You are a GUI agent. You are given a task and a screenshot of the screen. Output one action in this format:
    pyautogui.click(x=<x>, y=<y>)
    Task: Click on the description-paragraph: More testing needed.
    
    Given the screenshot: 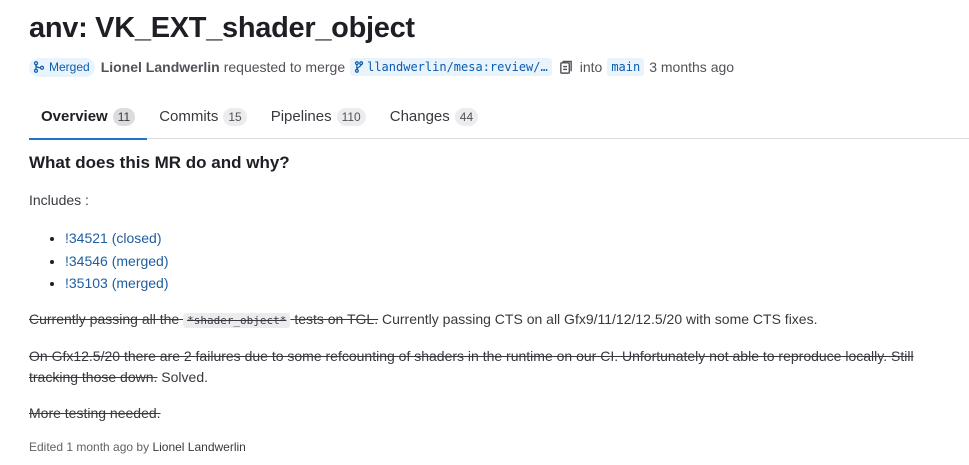 What is the action you would take?
    pyautogui.click(x=494, y=413)
    